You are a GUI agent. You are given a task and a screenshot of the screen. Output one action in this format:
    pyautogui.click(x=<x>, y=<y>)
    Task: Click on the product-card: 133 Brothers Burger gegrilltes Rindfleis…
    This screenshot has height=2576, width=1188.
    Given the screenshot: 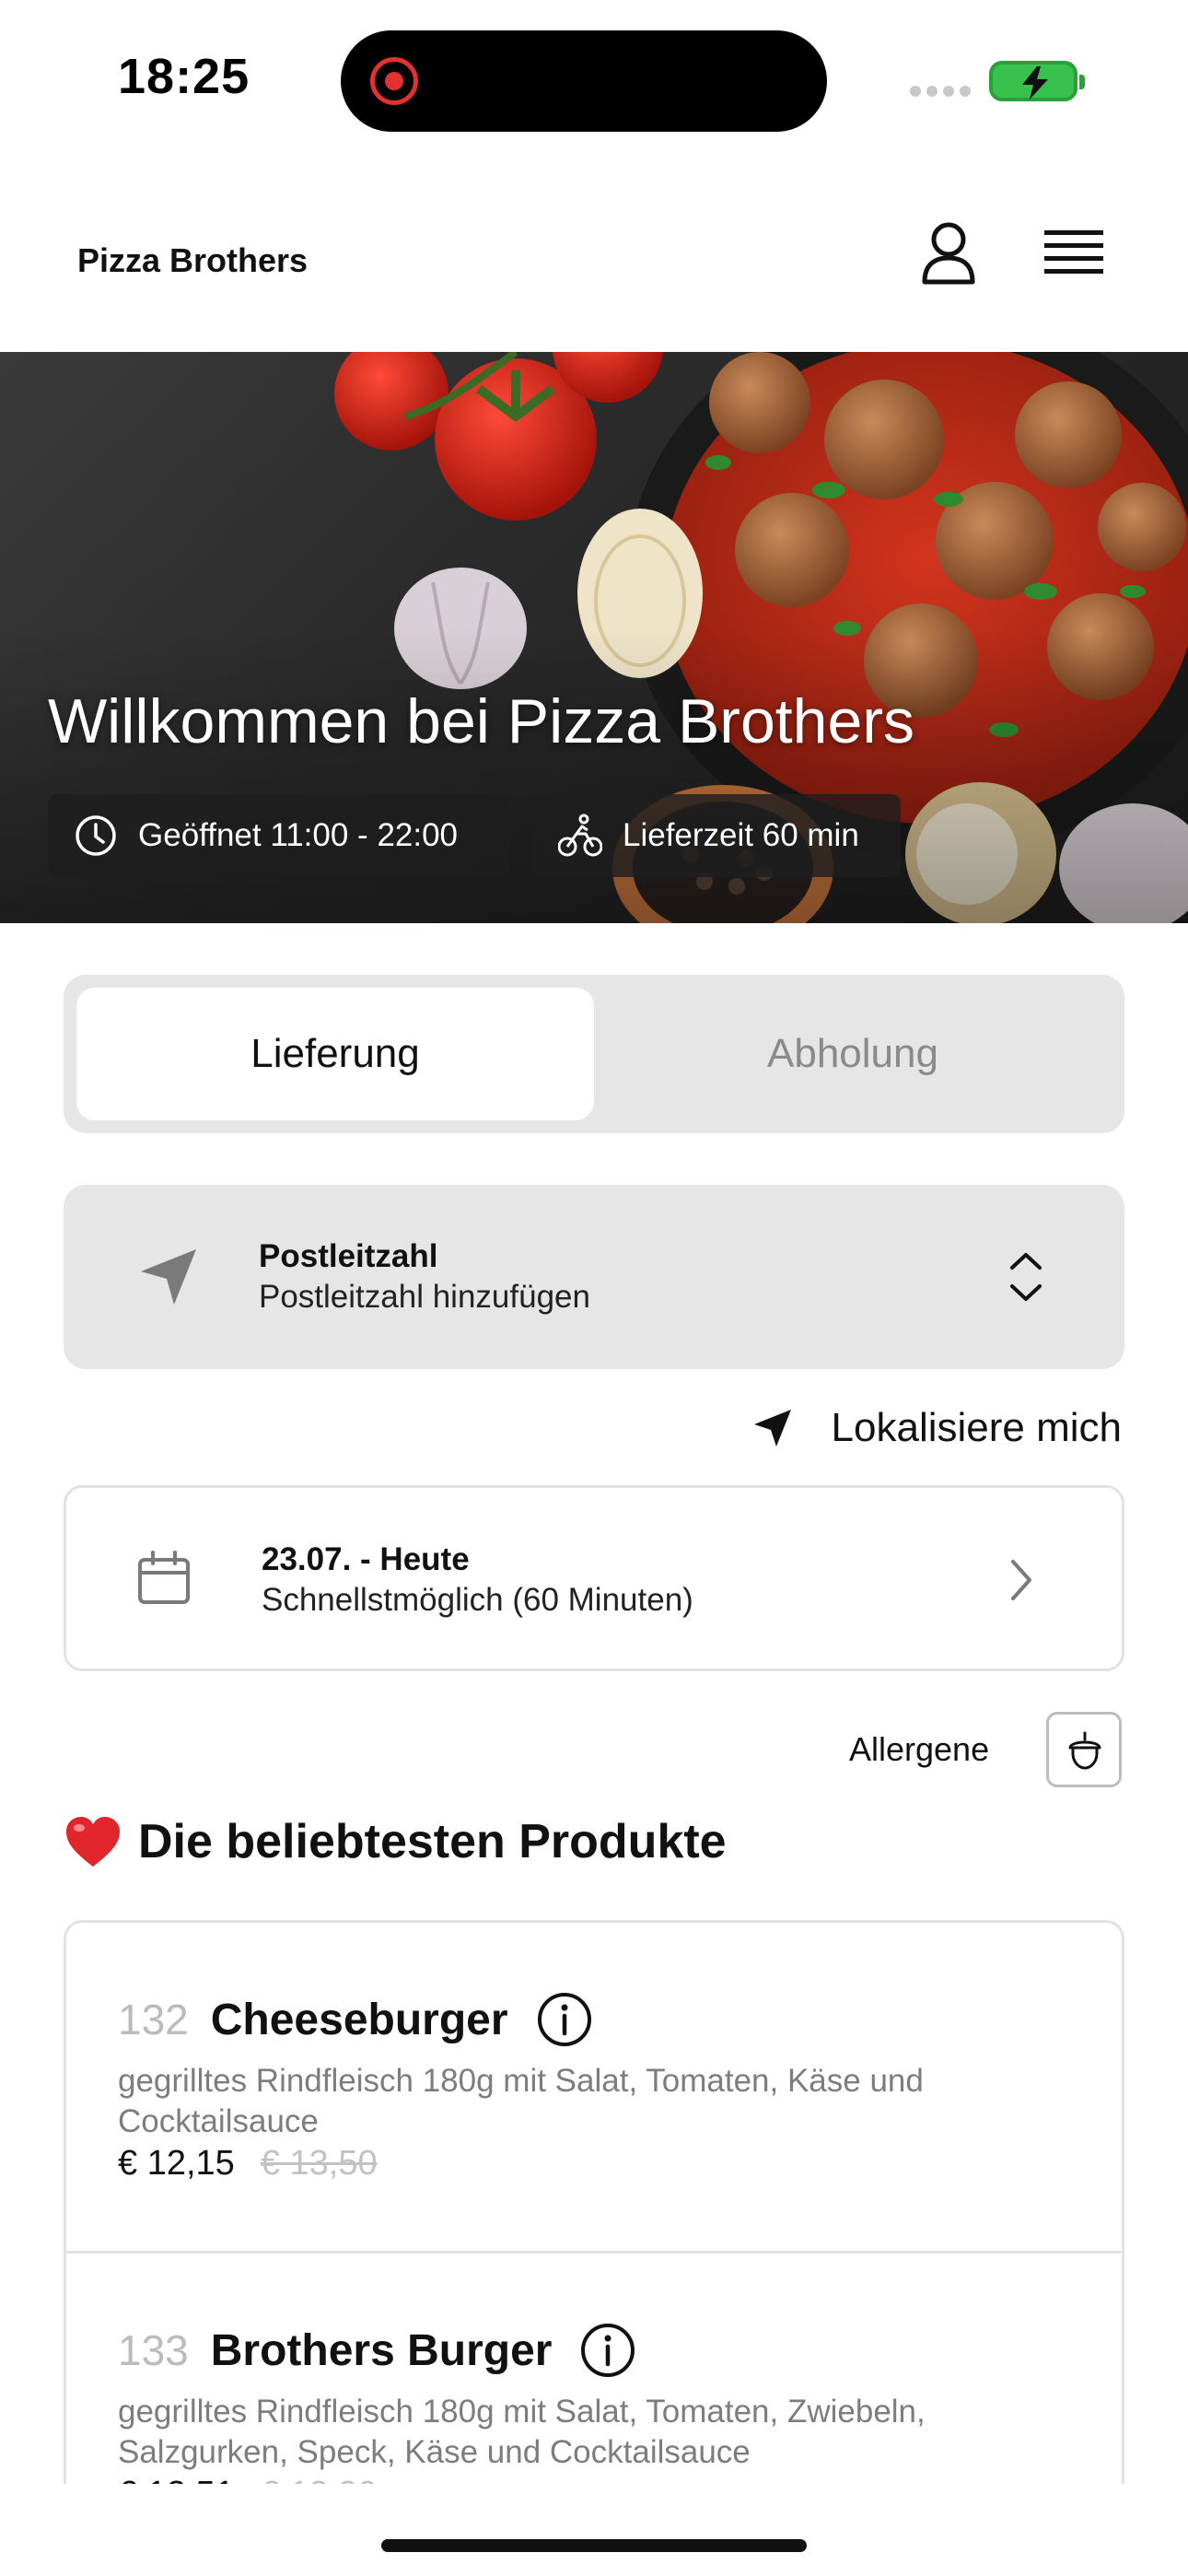 What is the action you would take?
    pyautogui.click(x=594, y=2367)
    